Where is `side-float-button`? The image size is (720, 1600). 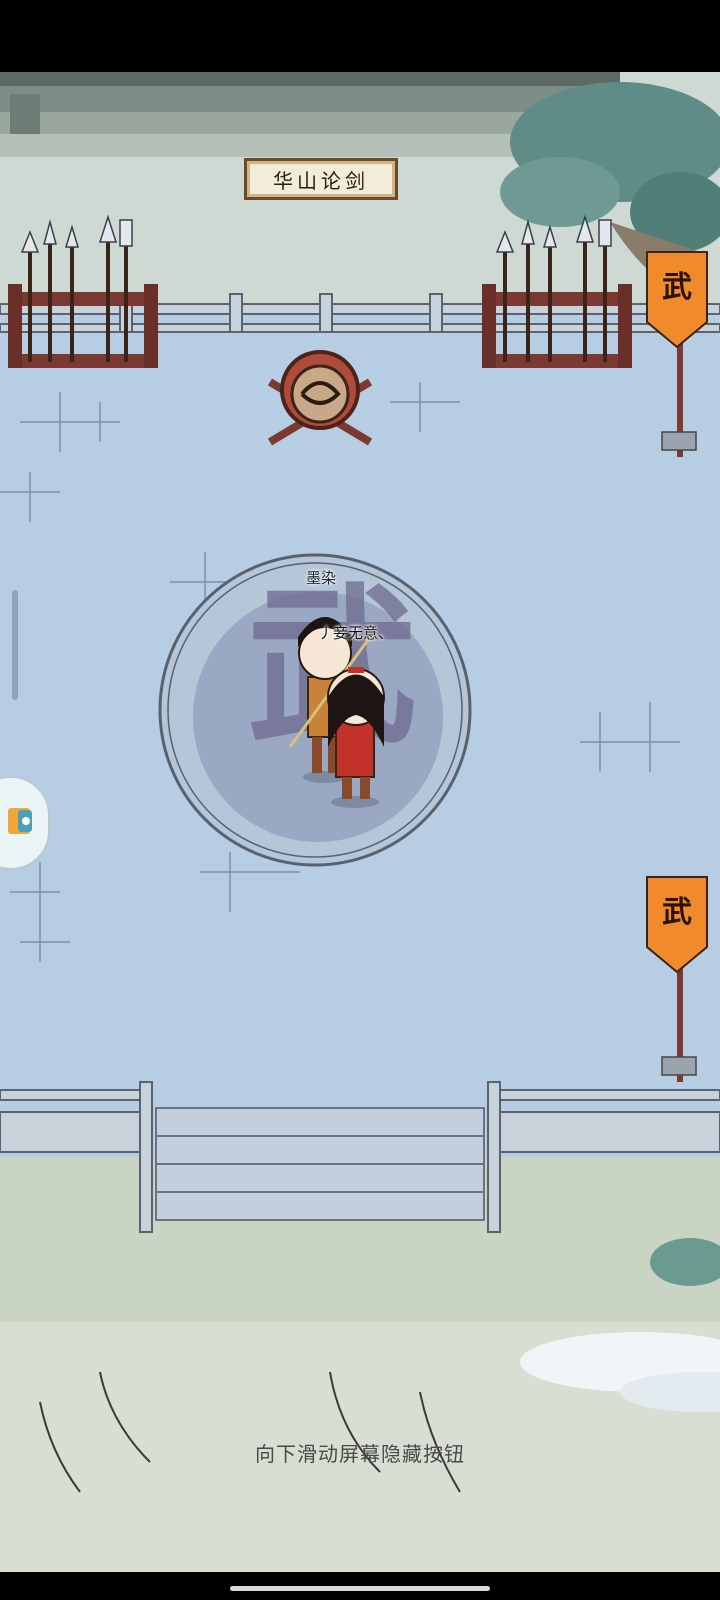 side-float-button is located at coordinates (25, 823).